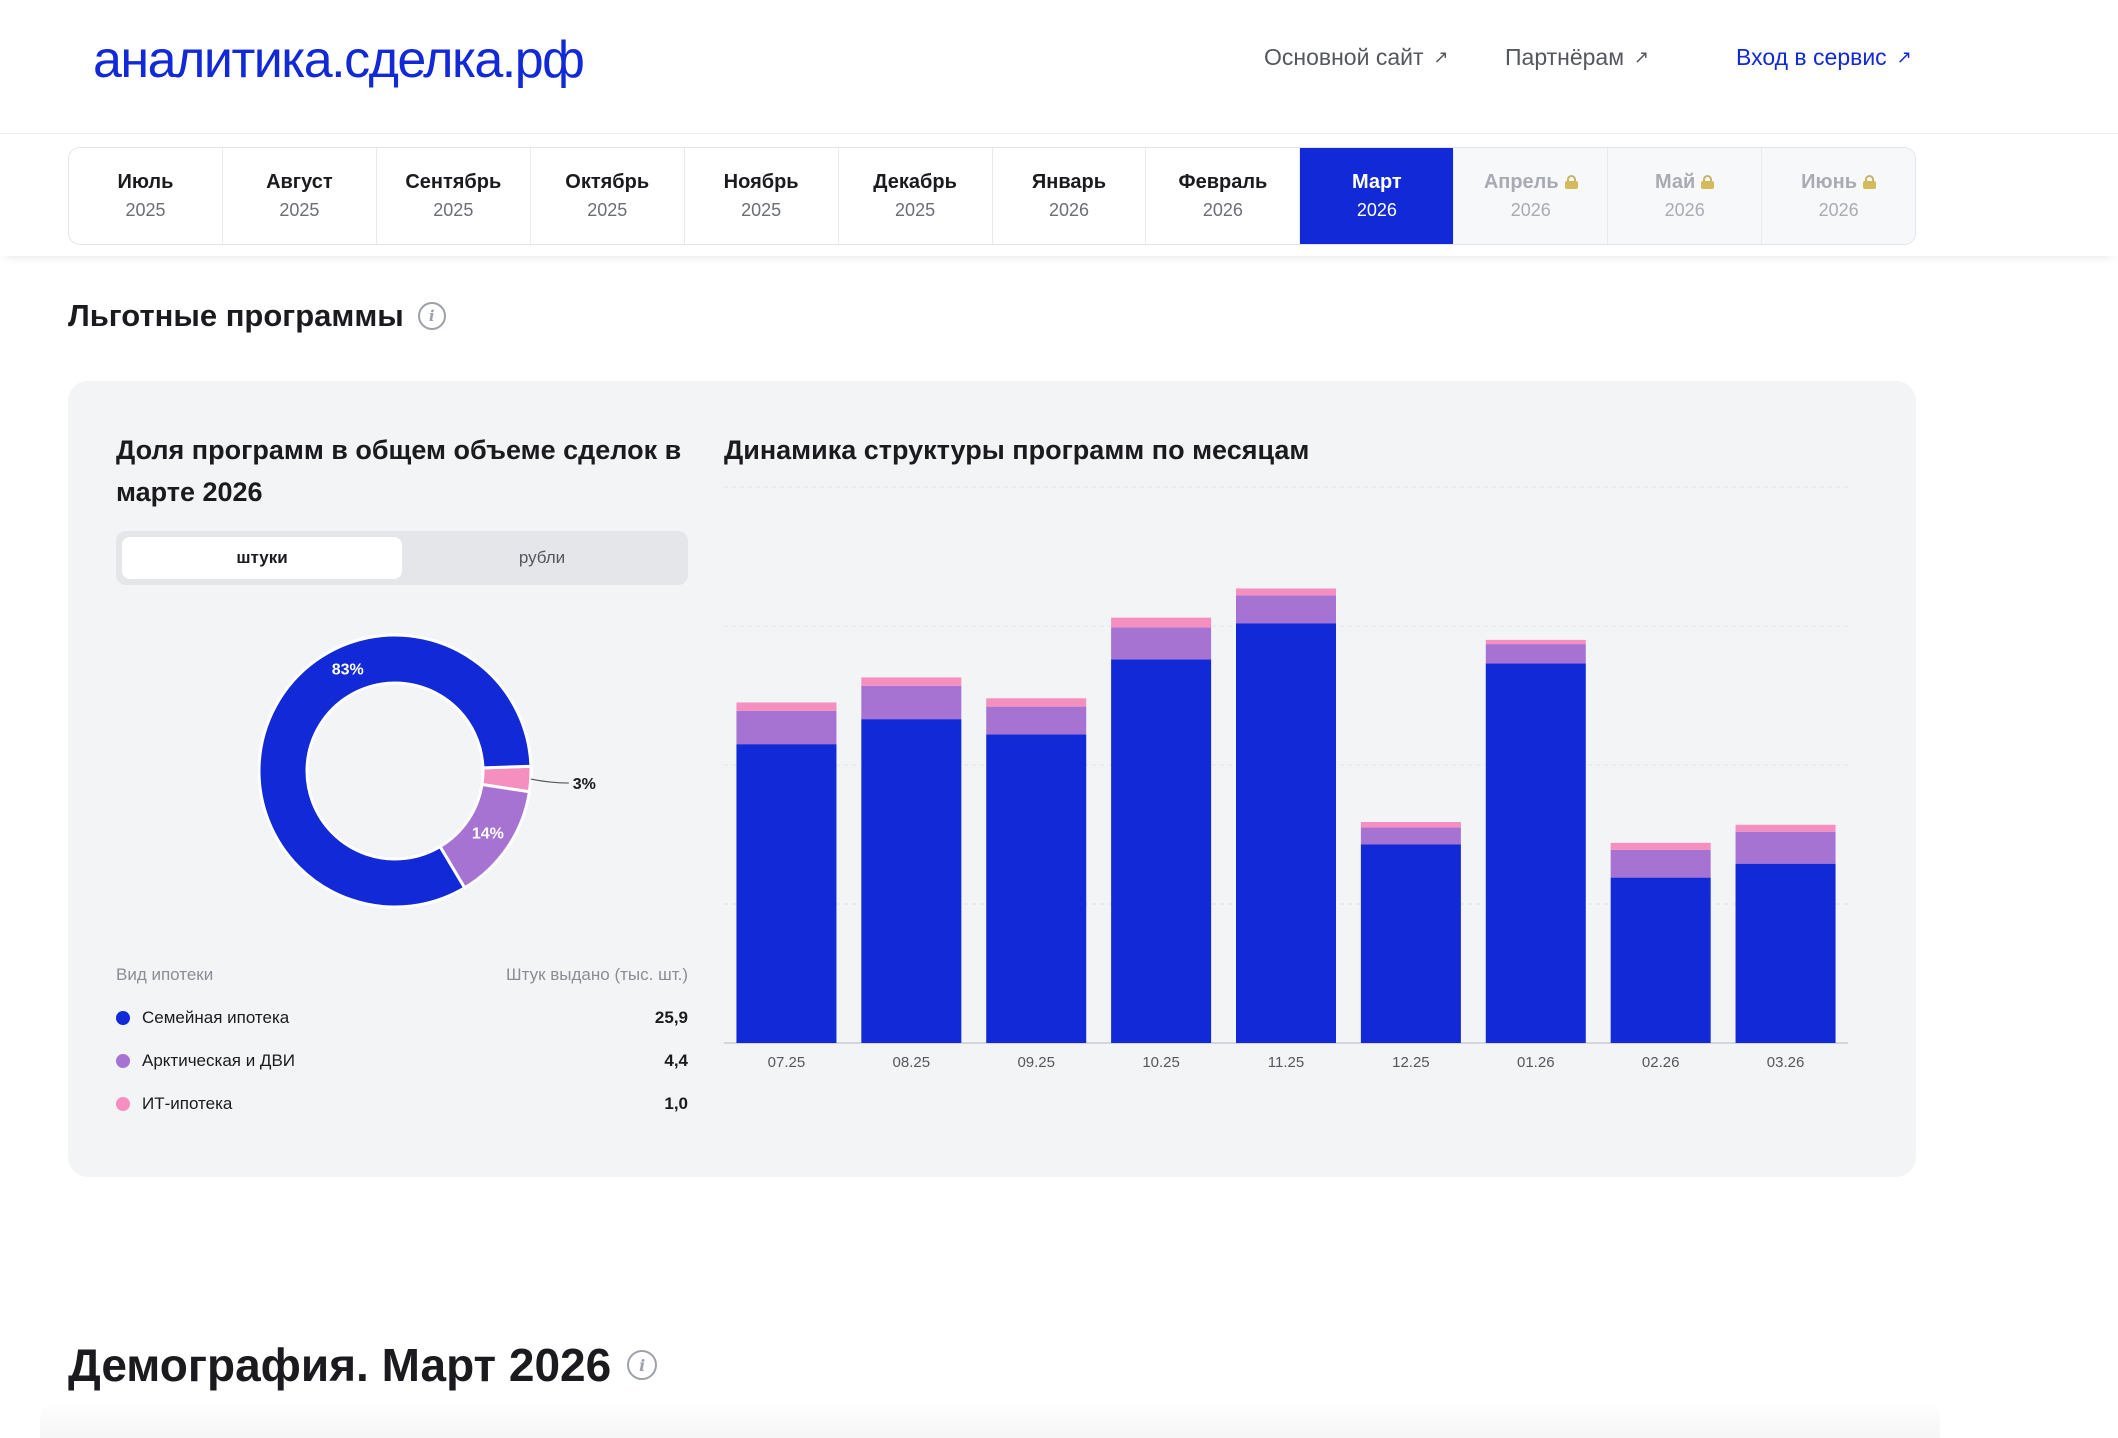  What do you see at coordinates (187, 1103) in the screenshot?
I see `legend-label: ИТ-ипотека` at bounding box center [187, 1103].